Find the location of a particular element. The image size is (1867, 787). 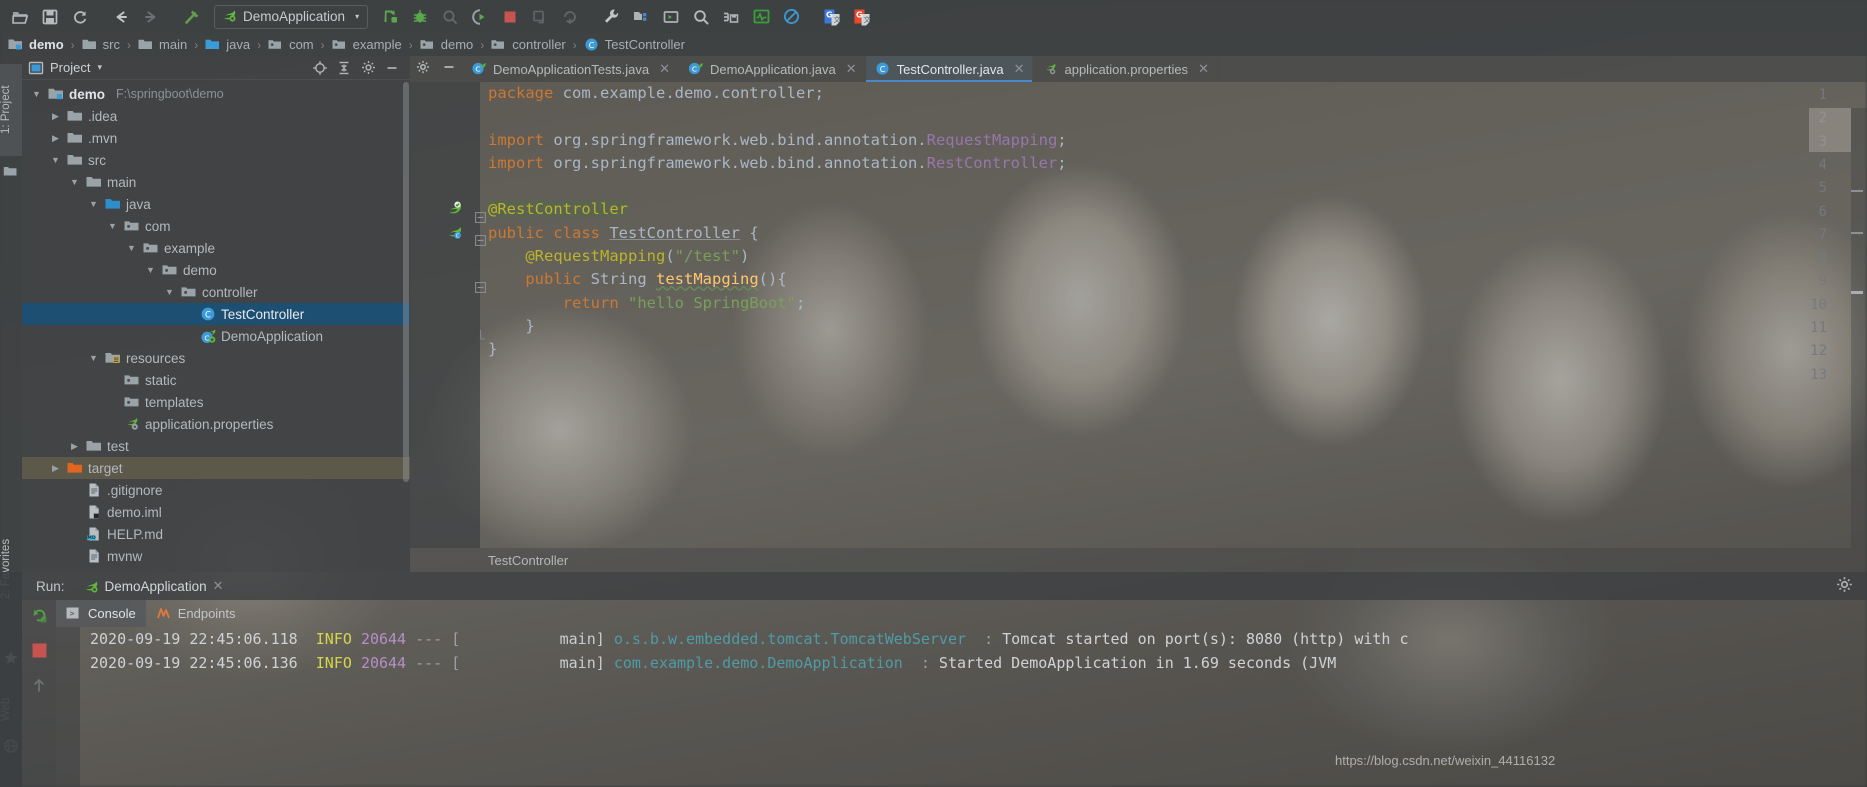

editor-marker-bar is located at coordinates (1859, 328).